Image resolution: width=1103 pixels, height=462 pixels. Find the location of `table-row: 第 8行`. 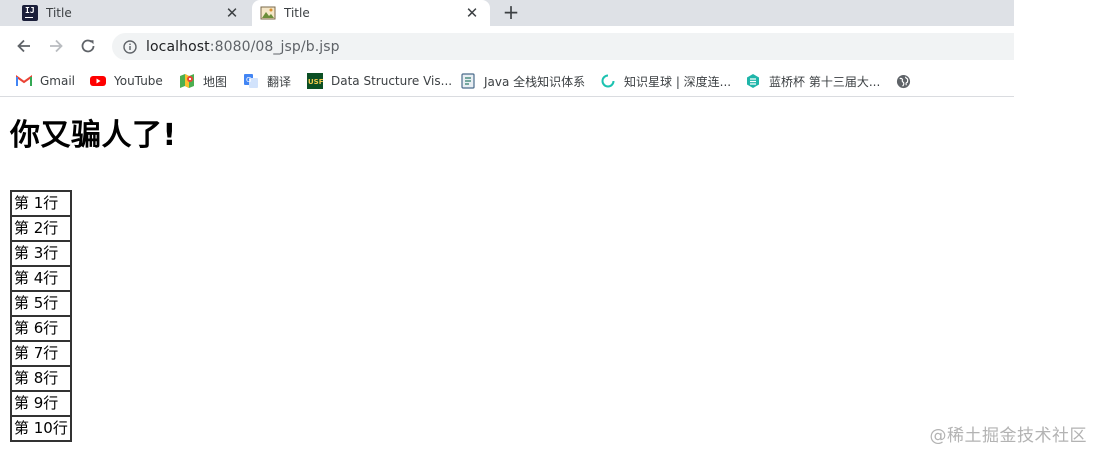

table-row: 第 8行 is located at coordinates (41, 378).